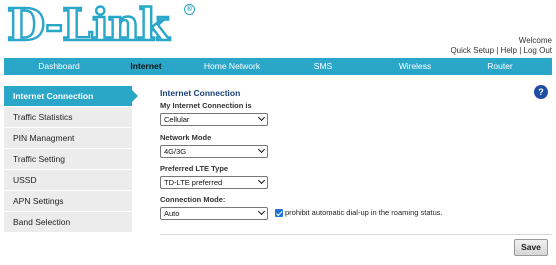 This screenshot has width=556, height=265. What do you see at coordinates (356, 234) in the screenshot?
I see `divider` at bounding box center [356, 234].